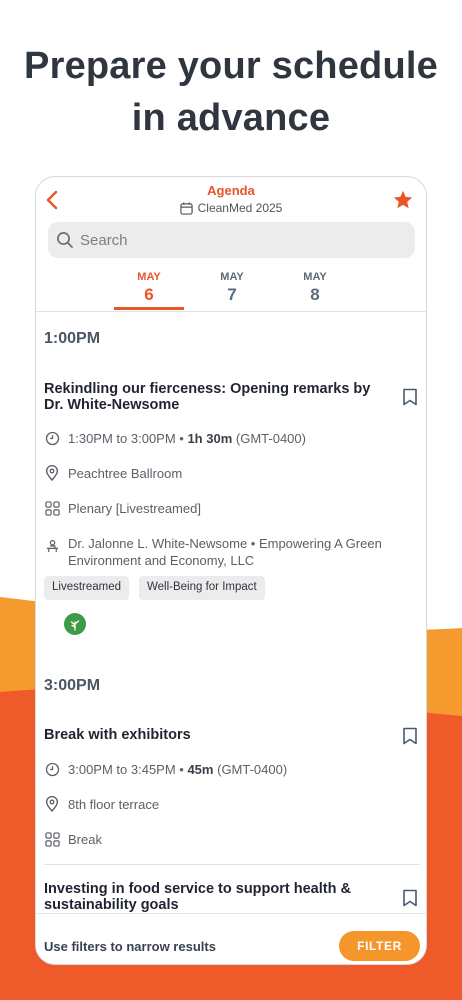 The height and width of the screenshot is (1000, 462). I want to click on tab-may-7: MAY 7, so click(232, 288).